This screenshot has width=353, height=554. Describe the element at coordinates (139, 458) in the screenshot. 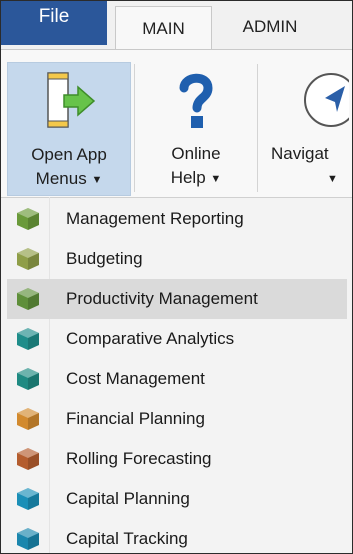

I see `menu-item-label: Rolling Forecasting` at that location.